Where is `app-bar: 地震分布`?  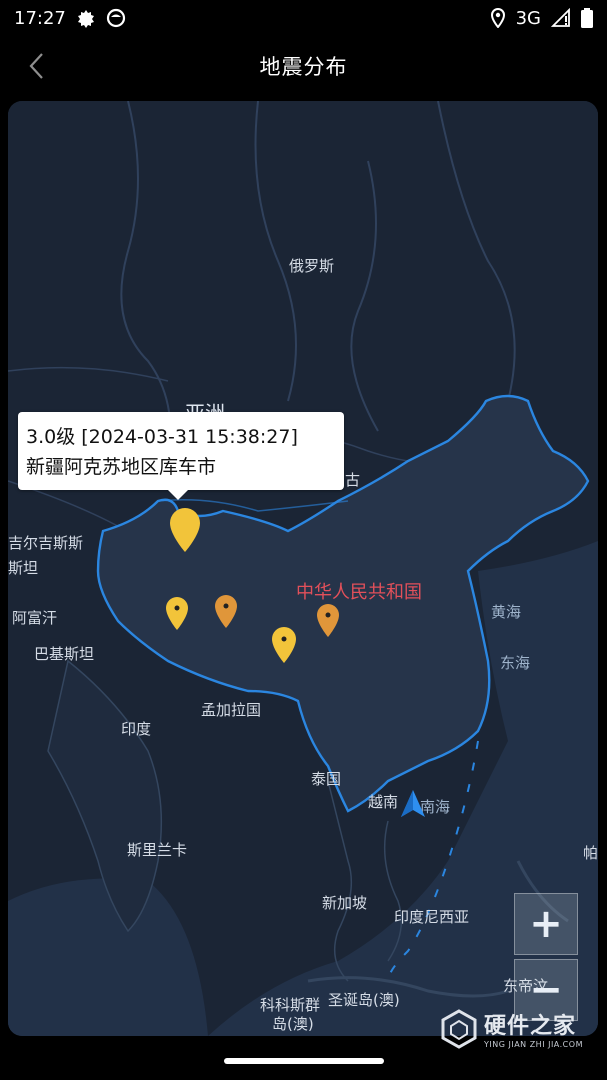
app-bar: 地震分布 is located at coordinates (303, 66).